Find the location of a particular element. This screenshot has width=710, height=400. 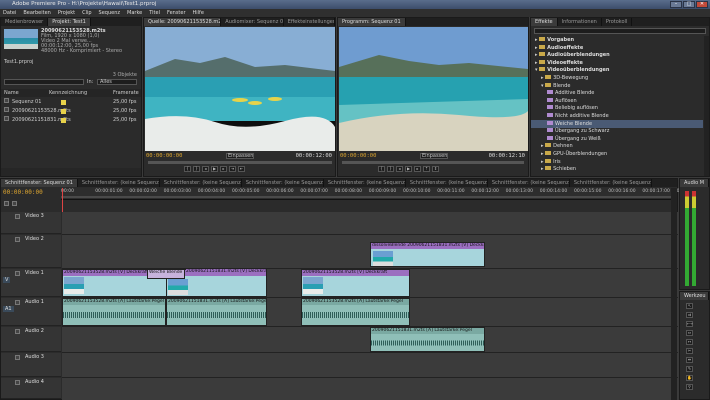

track-header-video-2: Video 2 is located at coordinates (31, 251).